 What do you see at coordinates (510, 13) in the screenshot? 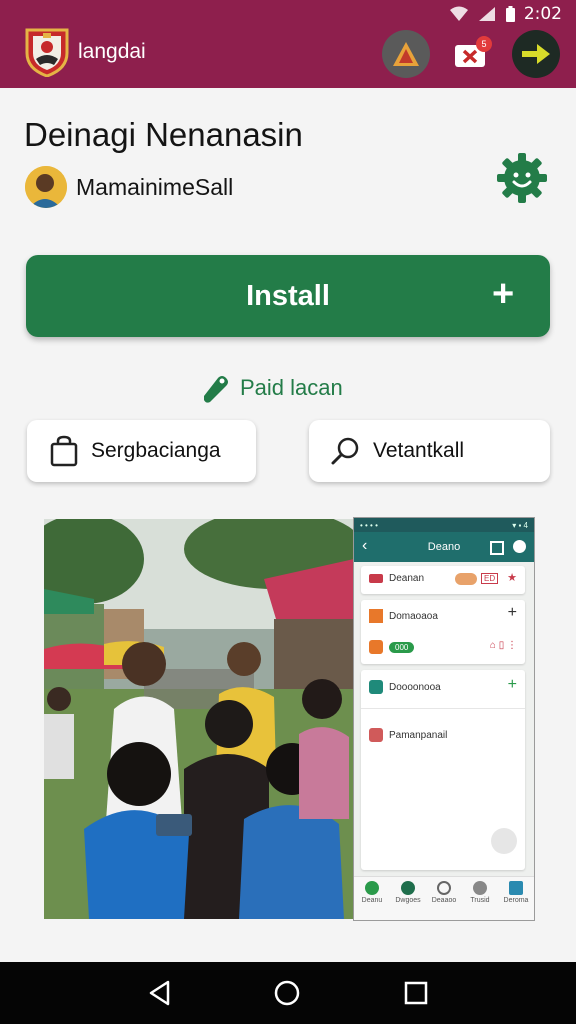
I see `battery-icon` at bounding box center [510, 13].